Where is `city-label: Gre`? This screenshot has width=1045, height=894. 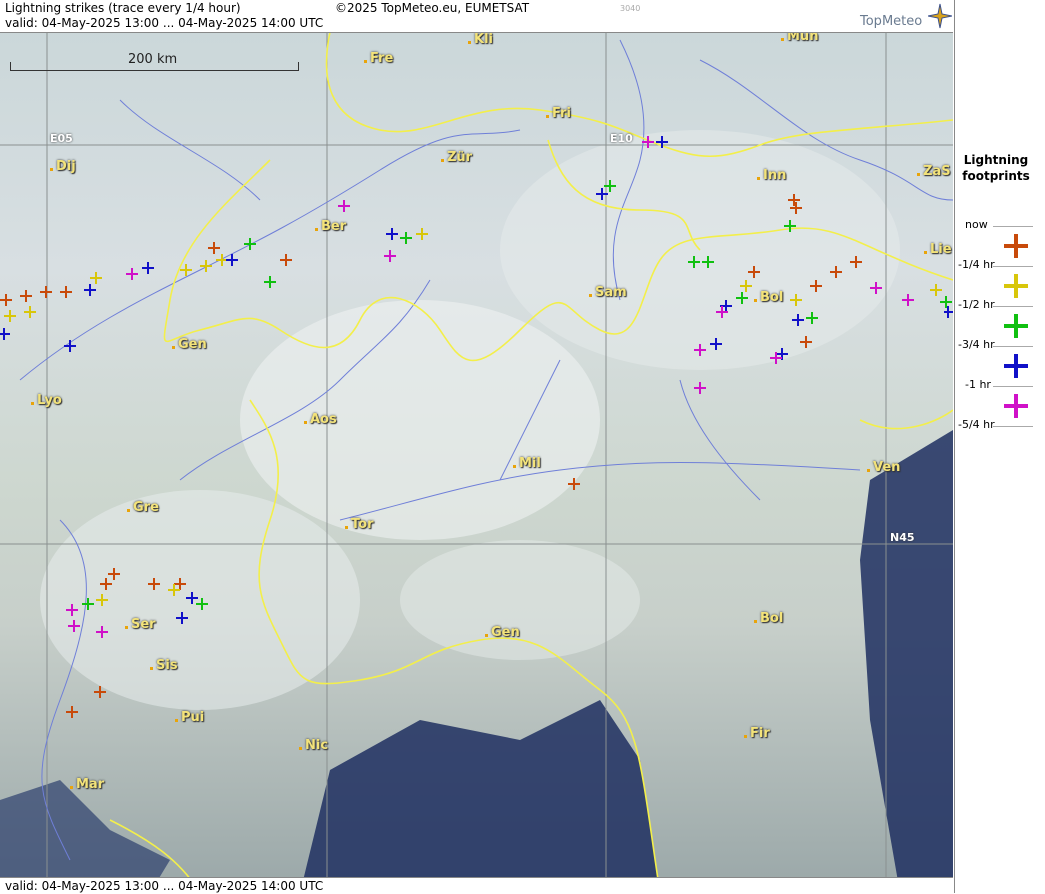 city-label: Gre is located at coordinates (143, 507).